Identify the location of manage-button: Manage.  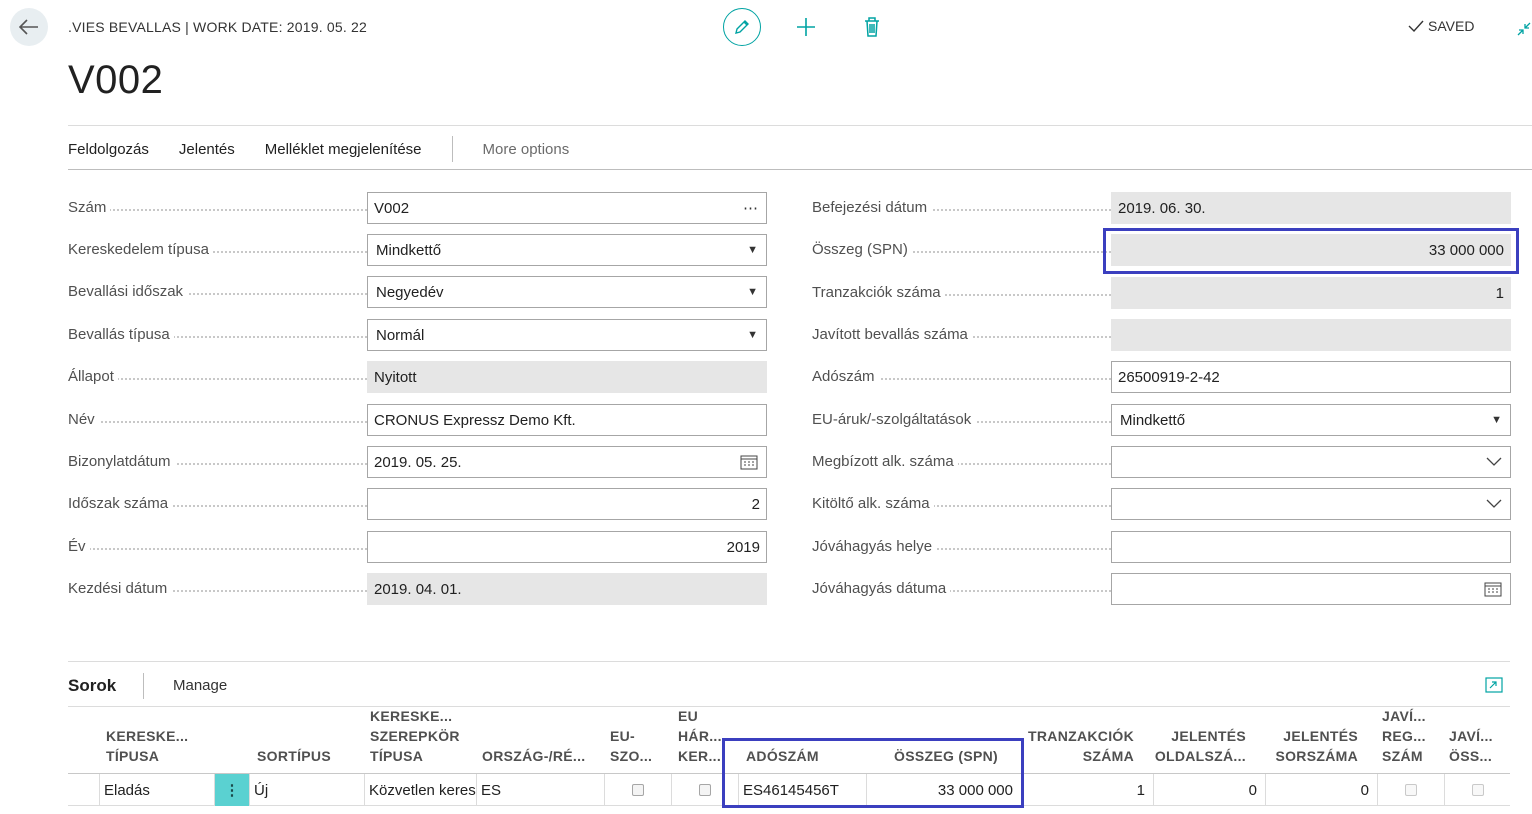
(200, 685).